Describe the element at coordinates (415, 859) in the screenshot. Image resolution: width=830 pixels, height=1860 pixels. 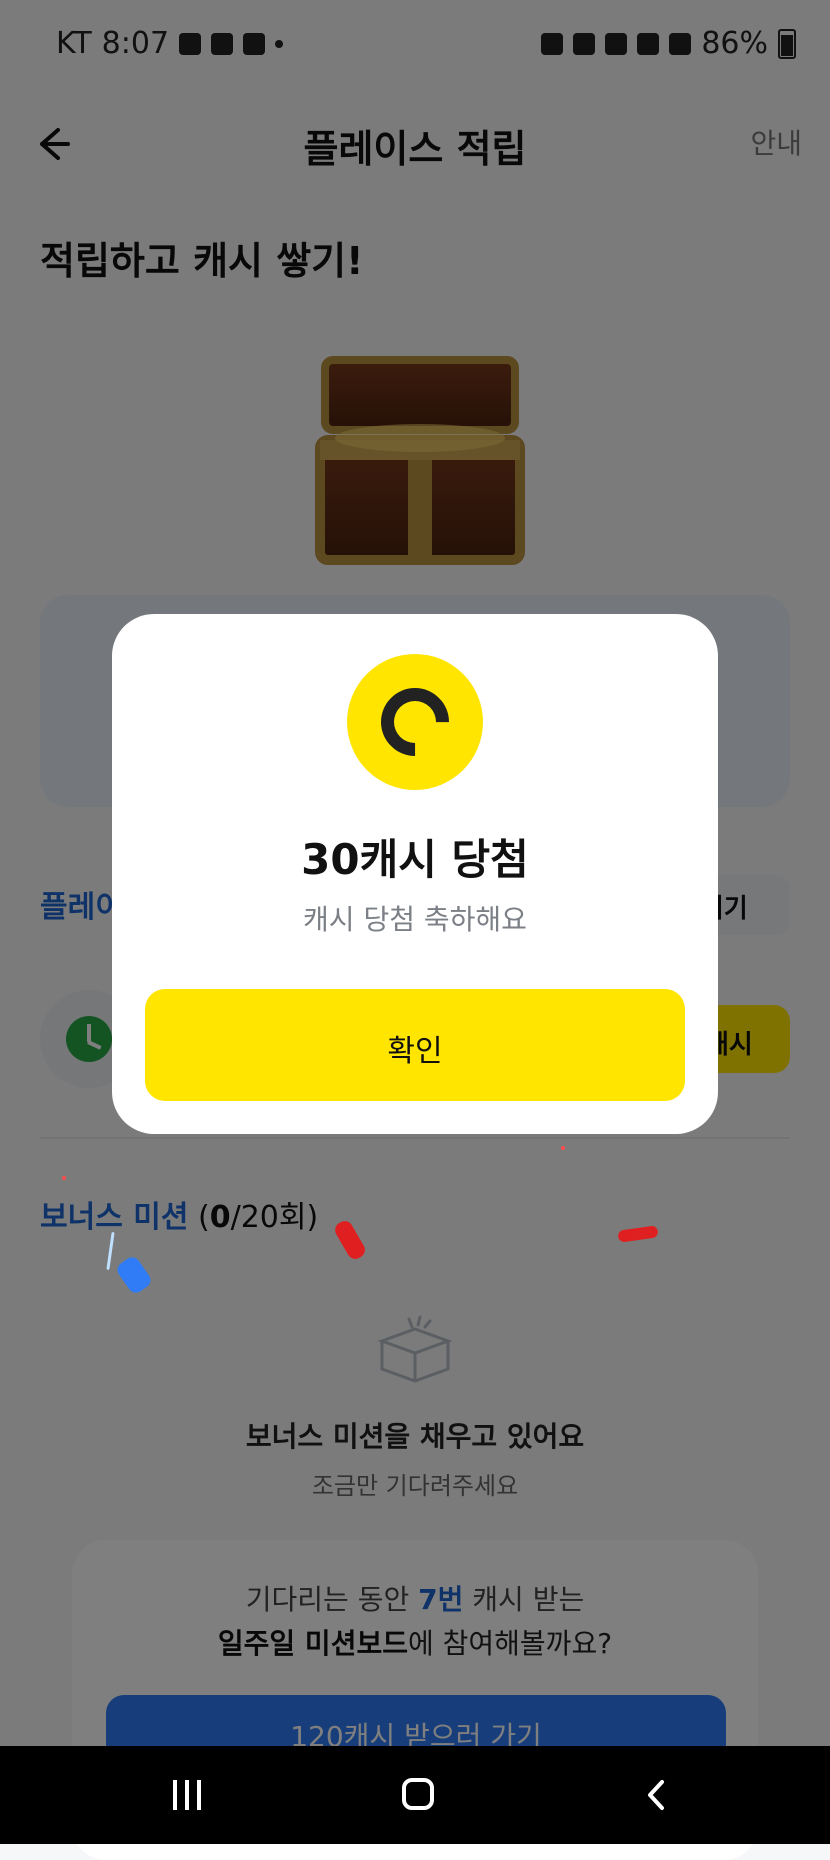
I see `modal-title: 30캐시 당첨` at that location.